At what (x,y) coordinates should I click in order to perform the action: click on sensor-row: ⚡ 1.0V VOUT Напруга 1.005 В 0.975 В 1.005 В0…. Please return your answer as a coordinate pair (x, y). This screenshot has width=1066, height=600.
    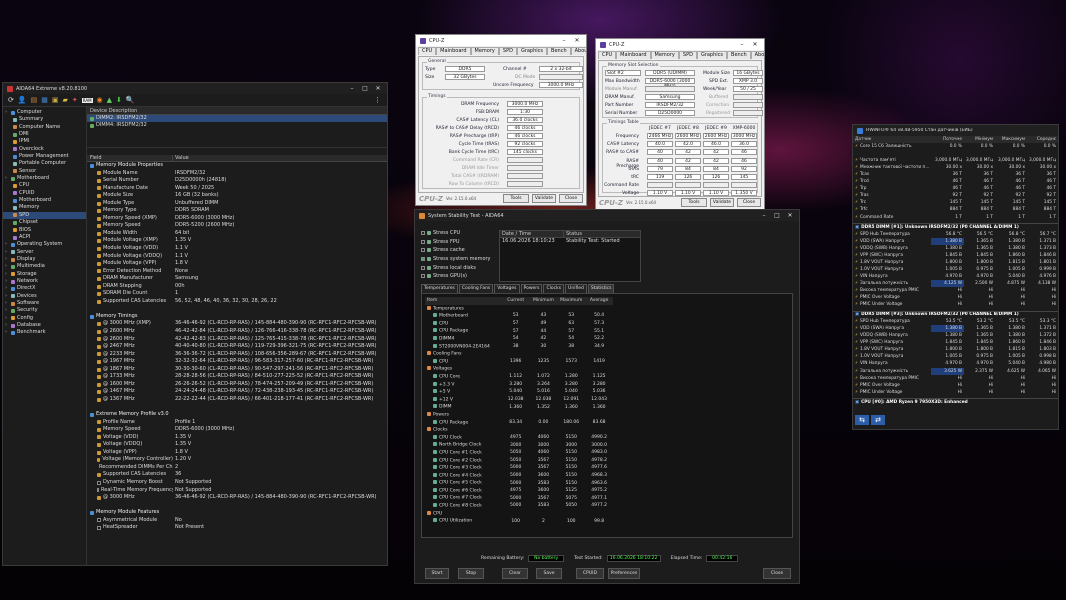
    Looking at the image, I should click on (955, 269).